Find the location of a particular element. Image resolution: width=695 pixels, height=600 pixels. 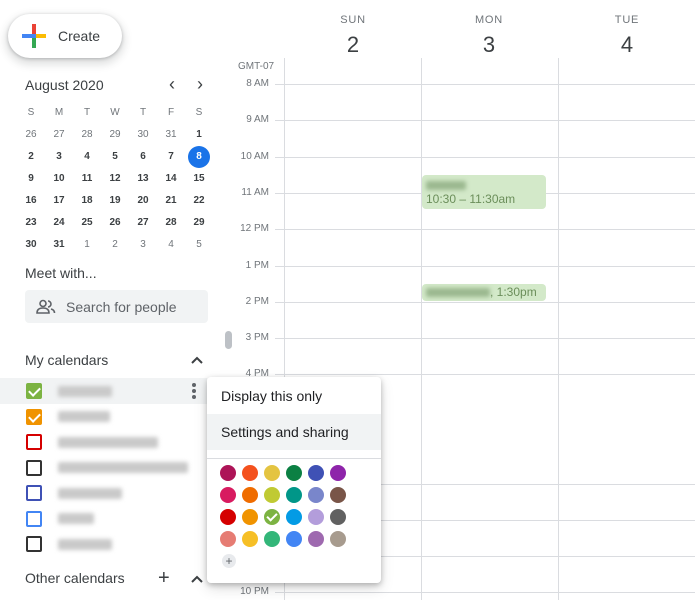

create-button: Create is located at coordinates (65, 36).